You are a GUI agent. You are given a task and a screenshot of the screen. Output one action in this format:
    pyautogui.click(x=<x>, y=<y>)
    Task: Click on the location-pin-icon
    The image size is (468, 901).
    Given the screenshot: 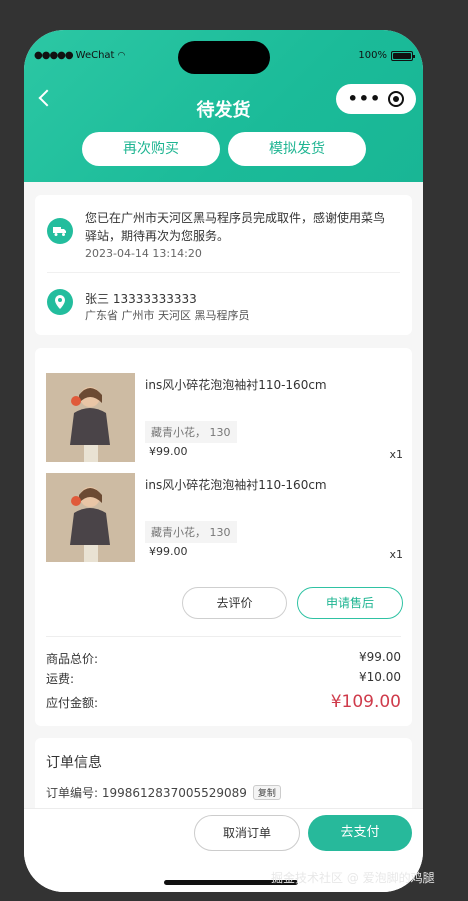 What is the action you would take?
    pyautogui.click(x=60, y=302)
    